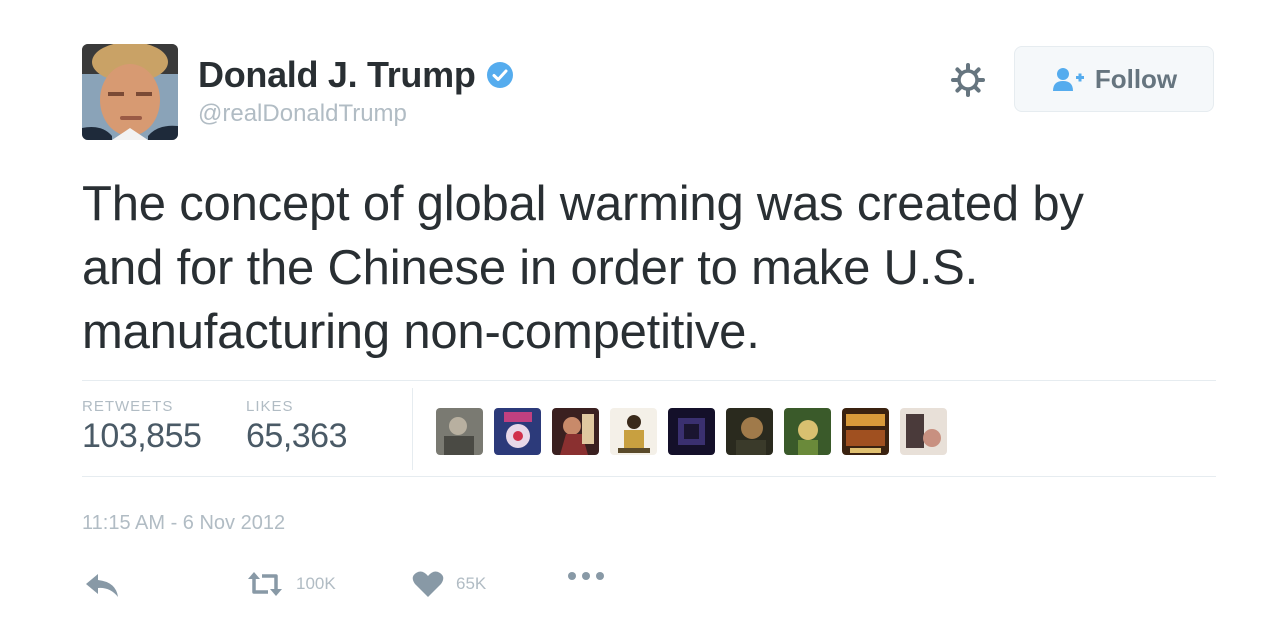 The width and height of the screenshot is (1280, 644). What do you see at coordinates (183, 523) in the screenshot?
I see `tweet-timestamp: 11:15 AM - 6 Nov 2012` at bounding box center [183, 523].